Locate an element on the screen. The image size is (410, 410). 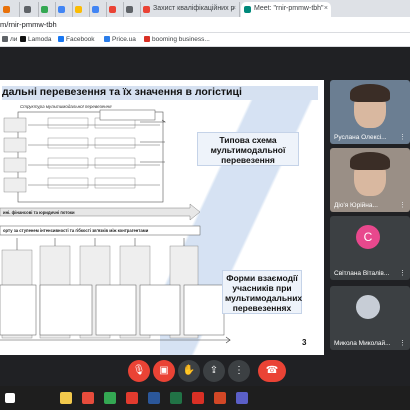
more-icon: ⋮ is located at coordinates (239, 370).